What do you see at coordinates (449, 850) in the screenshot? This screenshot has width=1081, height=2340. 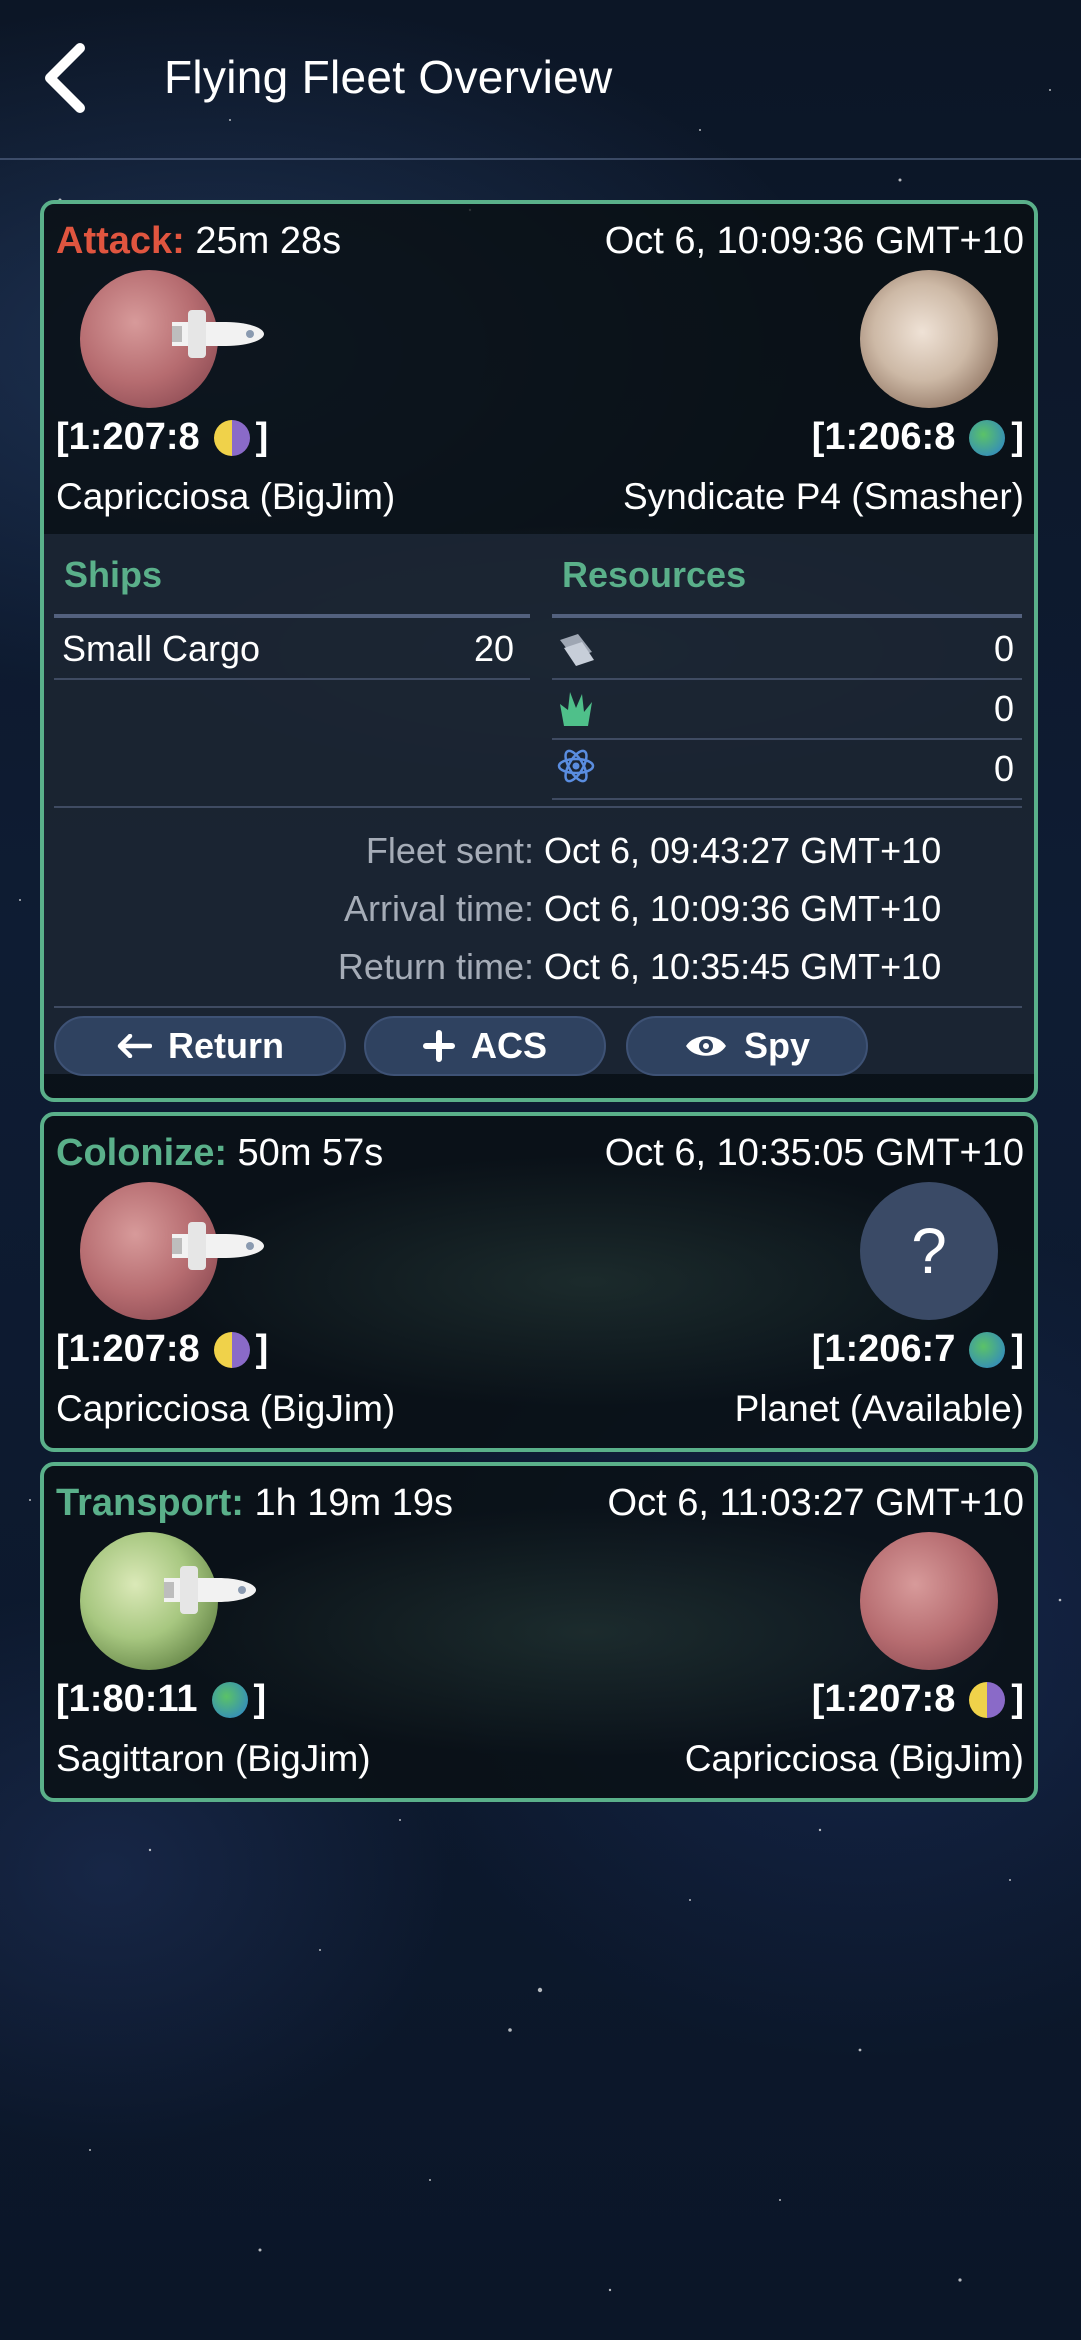 I see `fleet-sent-label: Fleet sent:` at bounding box center [449, 850].